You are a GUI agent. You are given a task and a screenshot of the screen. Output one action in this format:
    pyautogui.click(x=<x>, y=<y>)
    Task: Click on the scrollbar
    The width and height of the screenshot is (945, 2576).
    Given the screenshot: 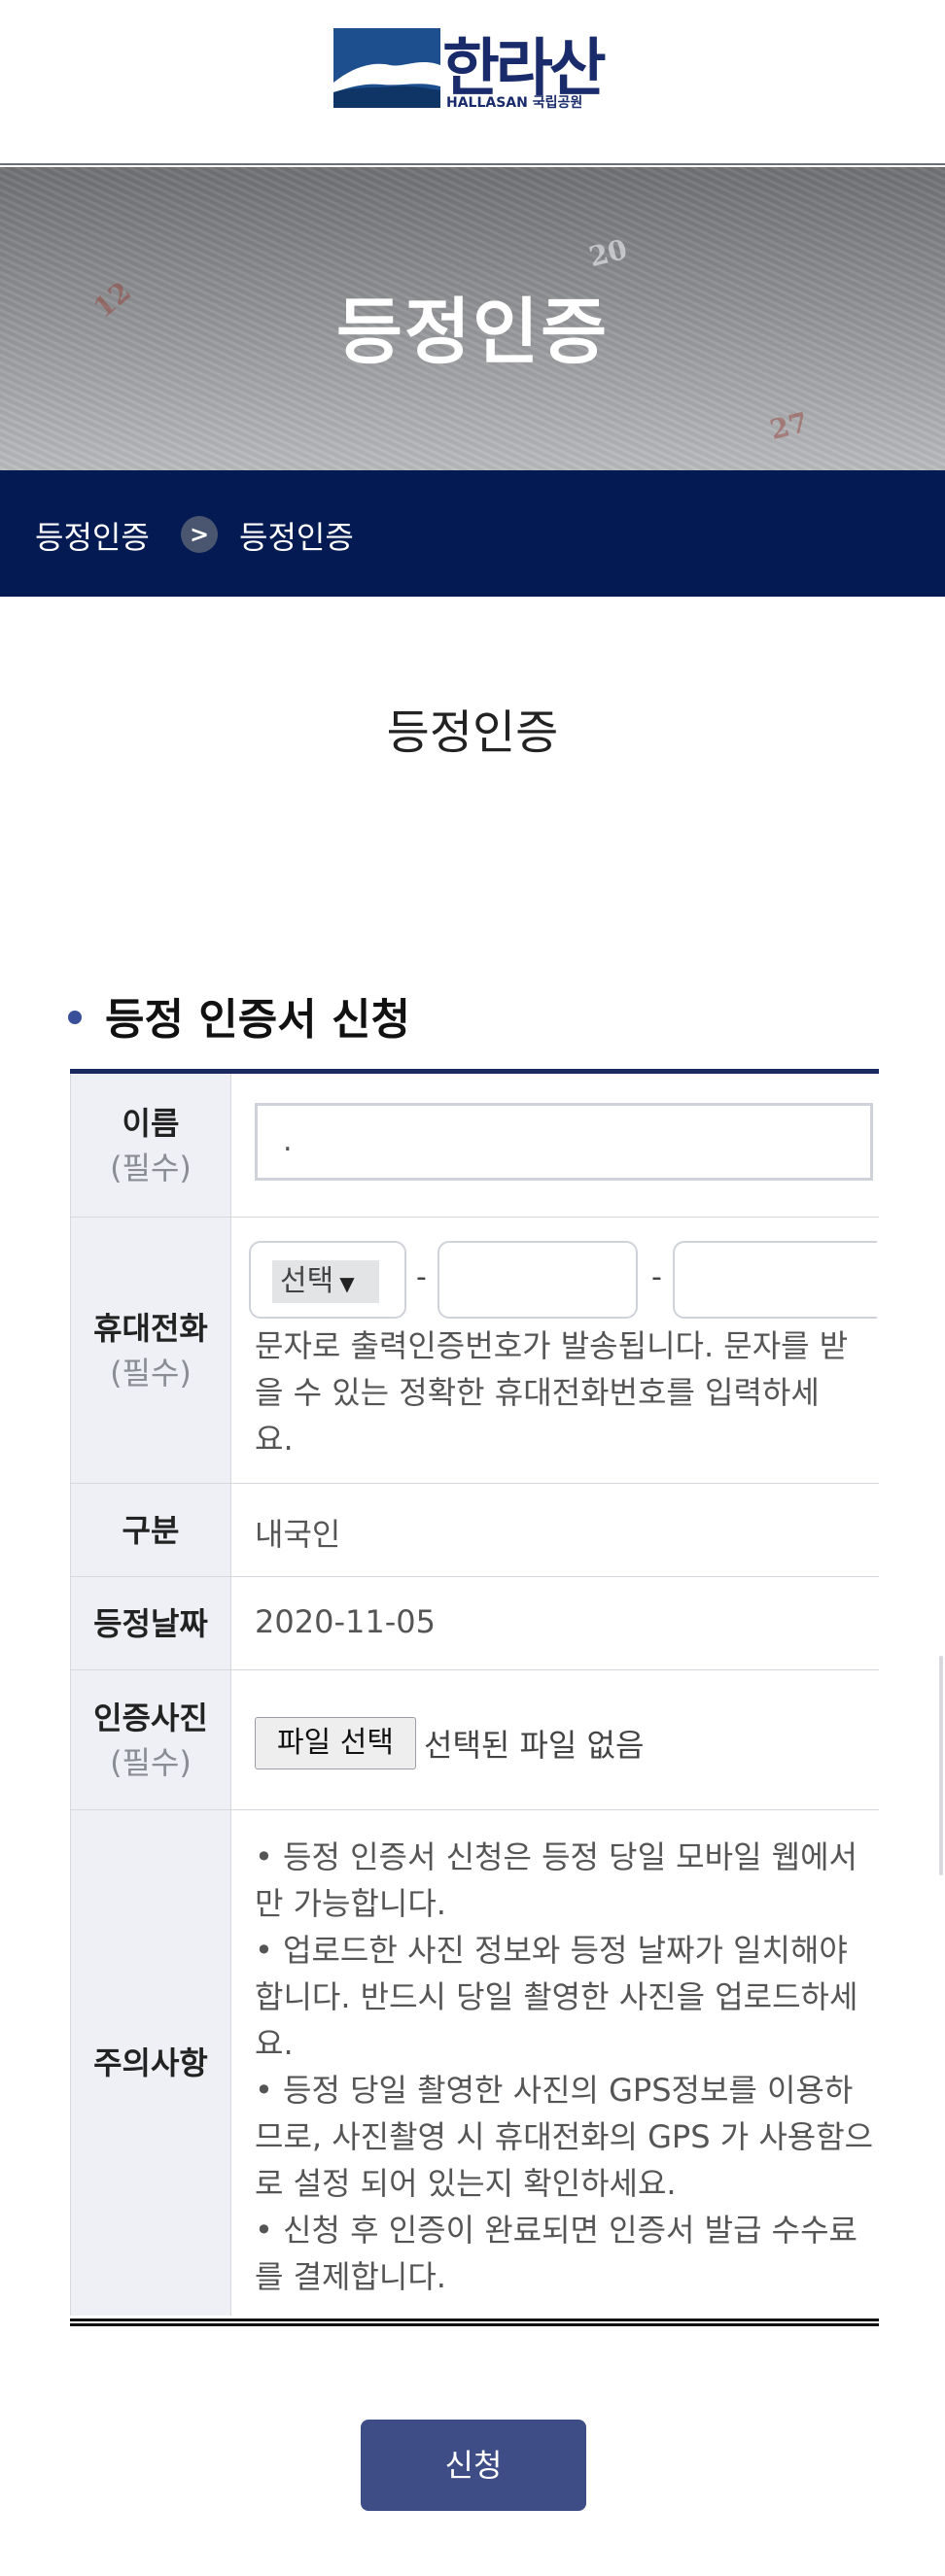 What is the action you would take?
    pyautogui.click(x=941, y=1766)
    